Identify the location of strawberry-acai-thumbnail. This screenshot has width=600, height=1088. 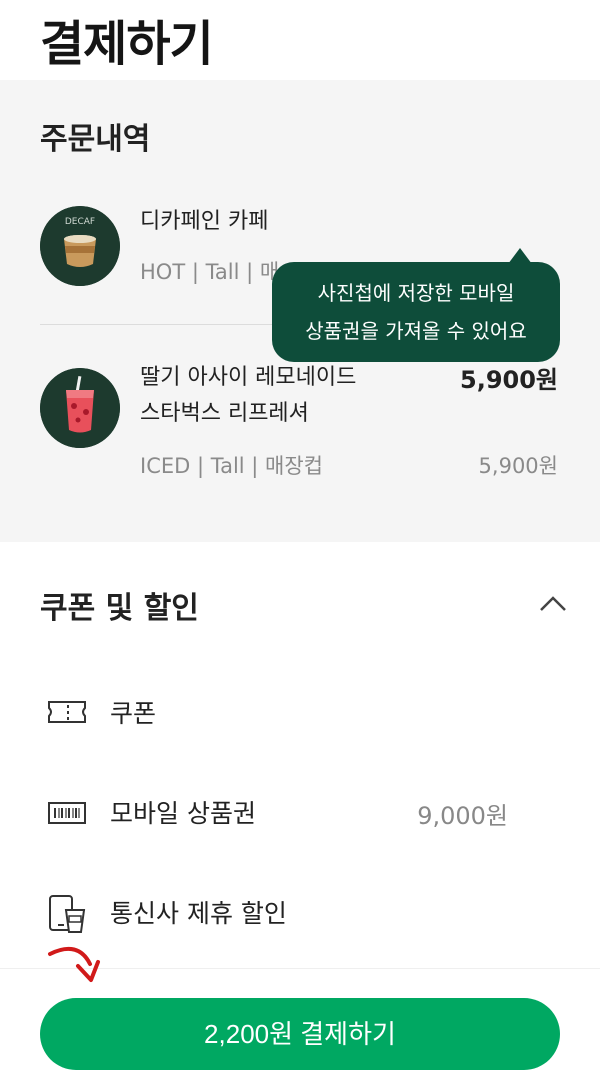
(80, 408).